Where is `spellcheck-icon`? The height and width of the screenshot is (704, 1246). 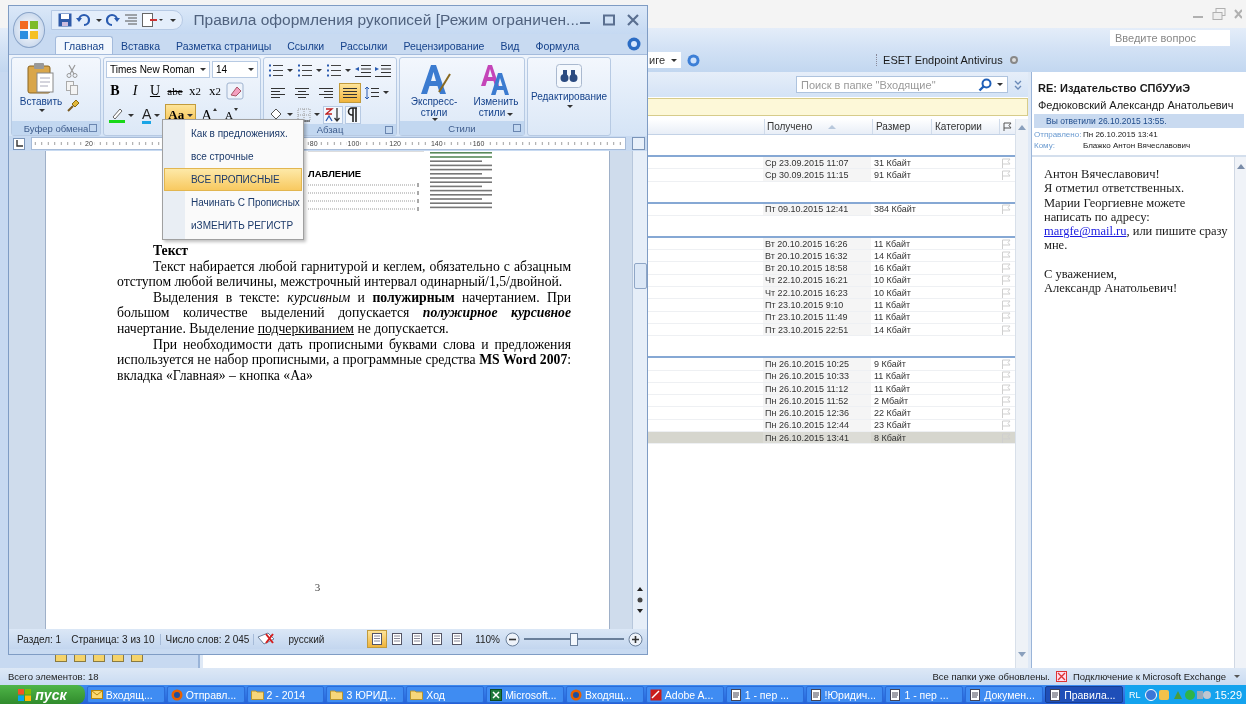 spellcheck-icon is located at coordinates (266, 639).